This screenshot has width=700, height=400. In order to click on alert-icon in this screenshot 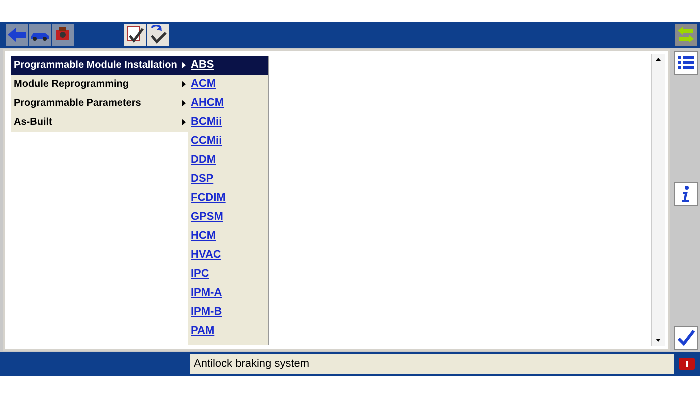, I will do `click(687, 364)`.